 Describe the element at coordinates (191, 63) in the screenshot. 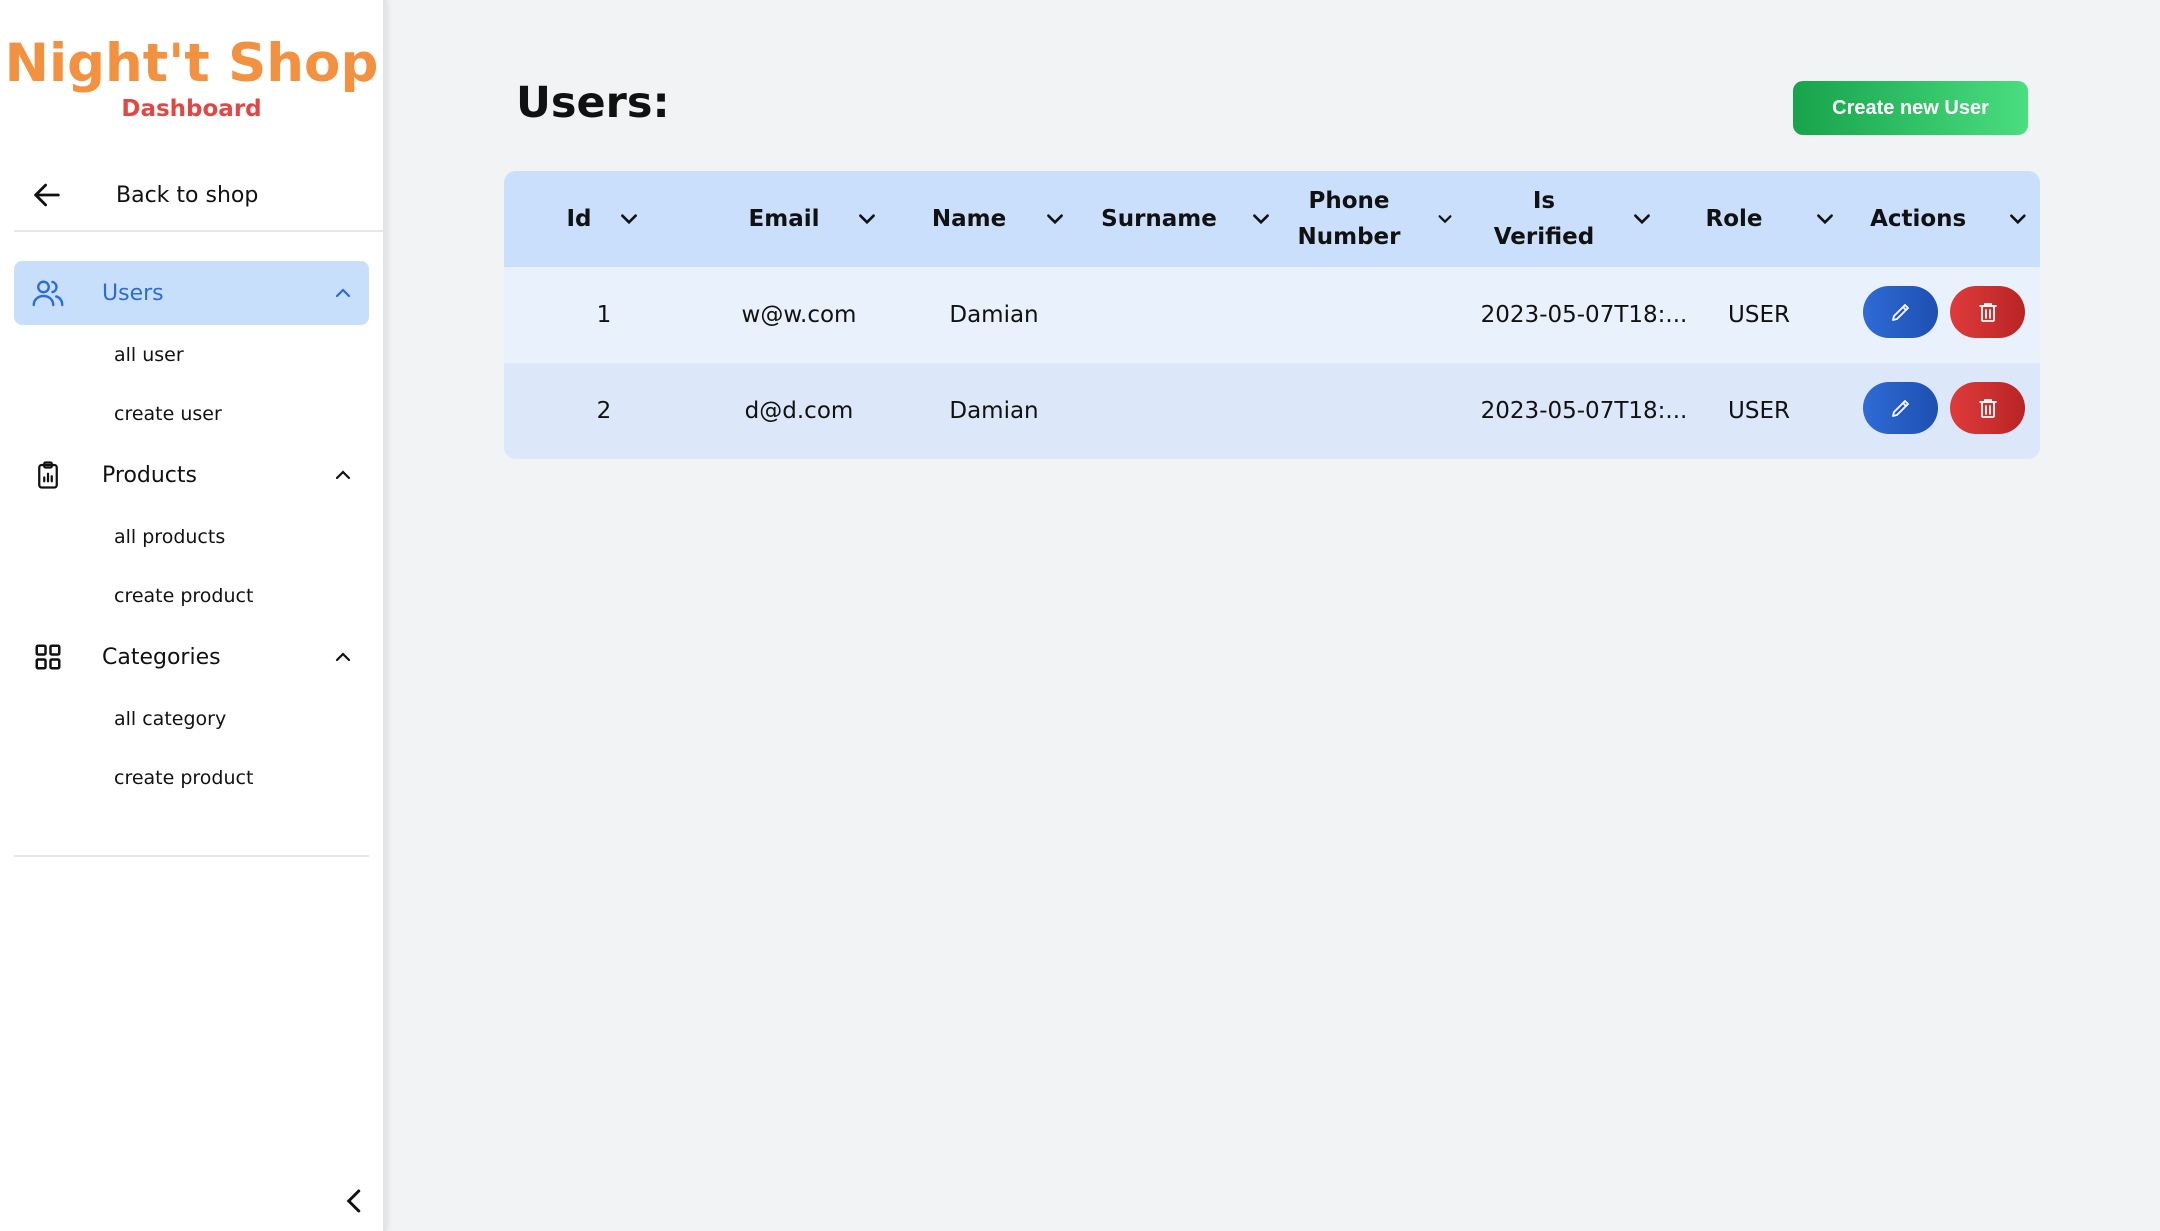

I see `brand-title: Night't Shop` at that location.